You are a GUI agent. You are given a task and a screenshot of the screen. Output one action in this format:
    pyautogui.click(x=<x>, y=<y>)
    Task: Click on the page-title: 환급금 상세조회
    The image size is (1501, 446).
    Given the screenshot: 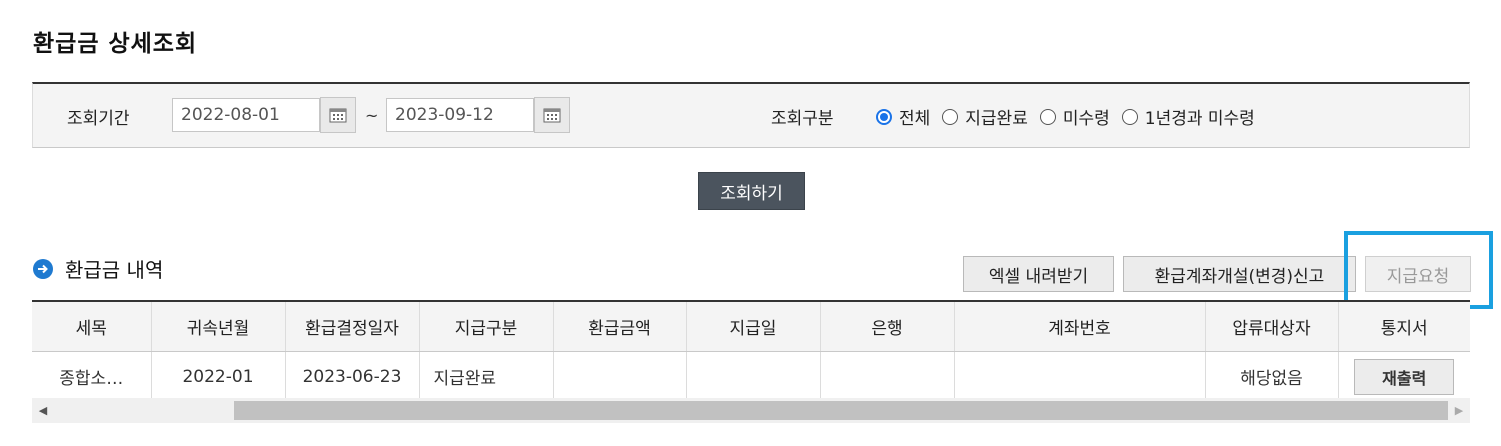 What is the action you would take?
    pyautogui.click(x=115, y=44)
    